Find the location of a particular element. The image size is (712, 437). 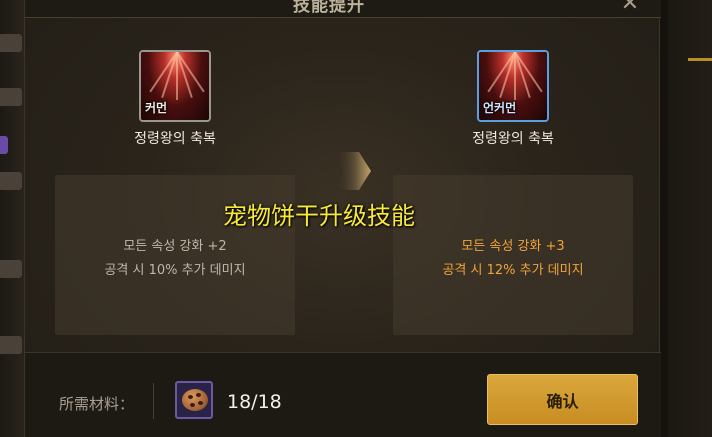

background-left-panel is located at coordinates (12, 218).